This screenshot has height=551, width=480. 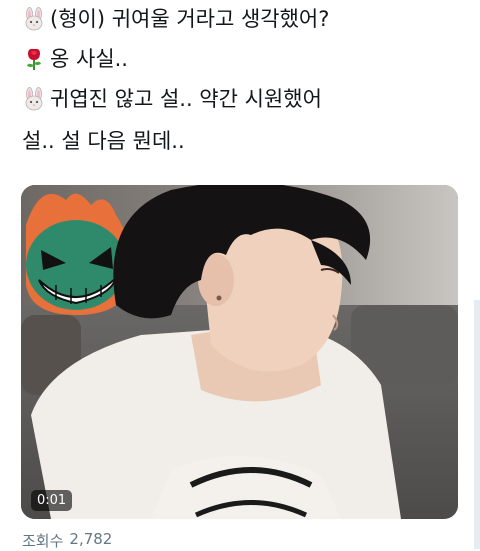 I want to click on scrollbar-track, so click(x=477, y=424).